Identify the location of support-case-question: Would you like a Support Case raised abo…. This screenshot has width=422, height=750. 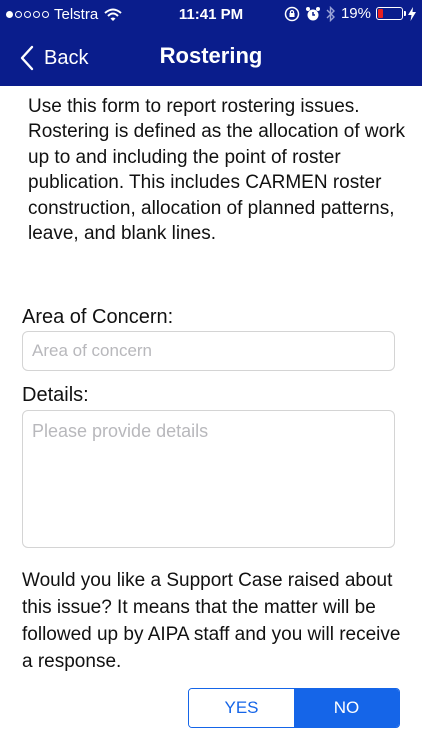
(211, 621).